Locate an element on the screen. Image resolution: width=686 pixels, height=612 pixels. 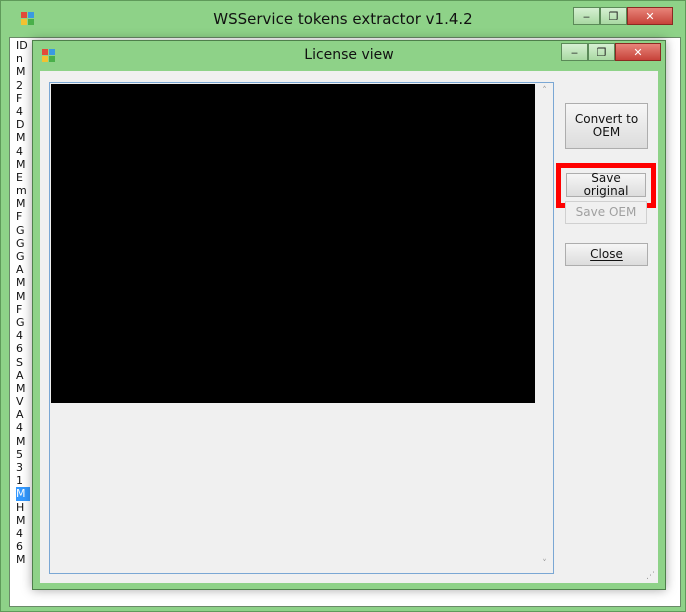
scroll-down-icon: ˅ is located at coordinates (544, 564).